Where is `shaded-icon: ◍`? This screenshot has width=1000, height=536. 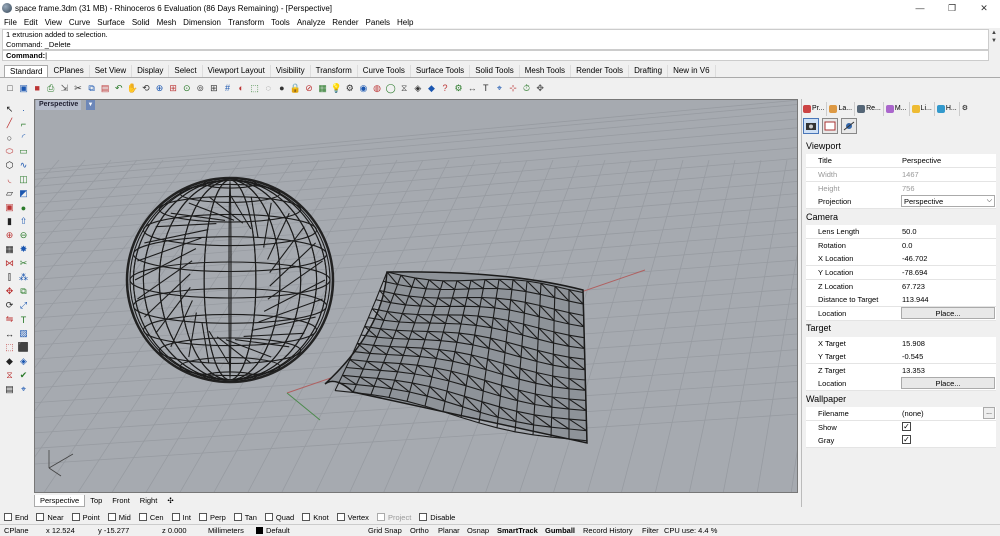
shaded-icon: ◍ is located at coordinates (377, 88).